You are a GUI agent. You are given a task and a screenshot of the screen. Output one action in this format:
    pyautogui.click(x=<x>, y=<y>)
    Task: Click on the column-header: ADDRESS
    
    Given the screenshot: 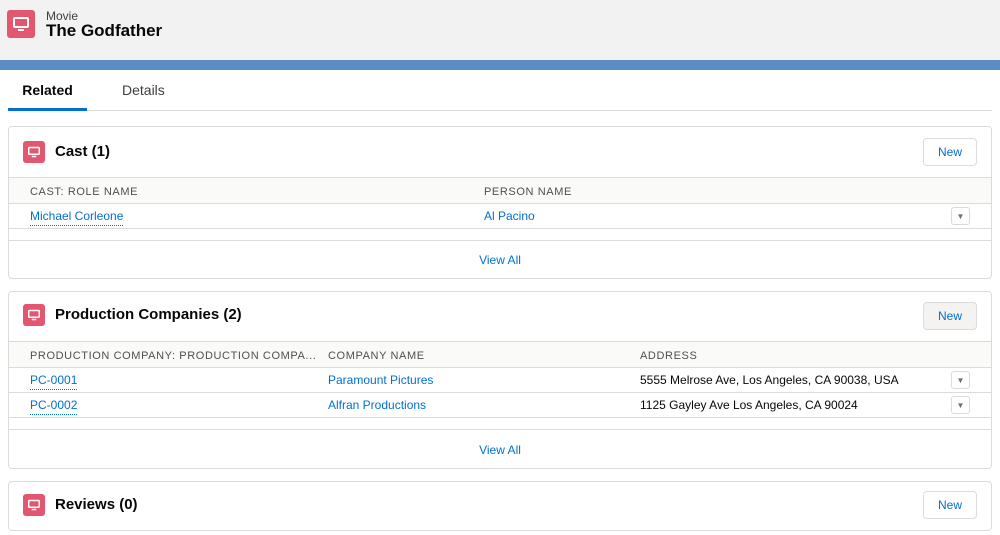 What is the action you would take?
    pyautogui.click(x=668, y=356)
    